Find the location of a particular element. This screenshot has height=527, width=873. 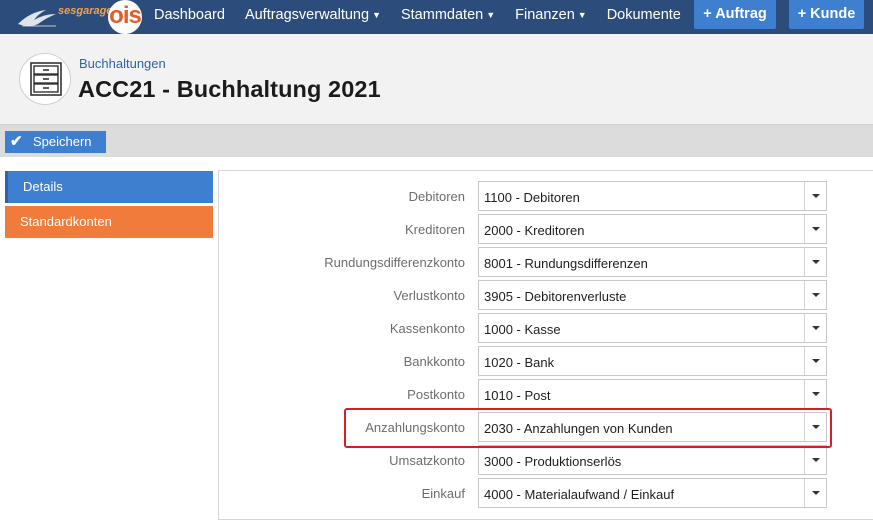

checkmark-icon: ✔ is located at coordinates (16, 141).